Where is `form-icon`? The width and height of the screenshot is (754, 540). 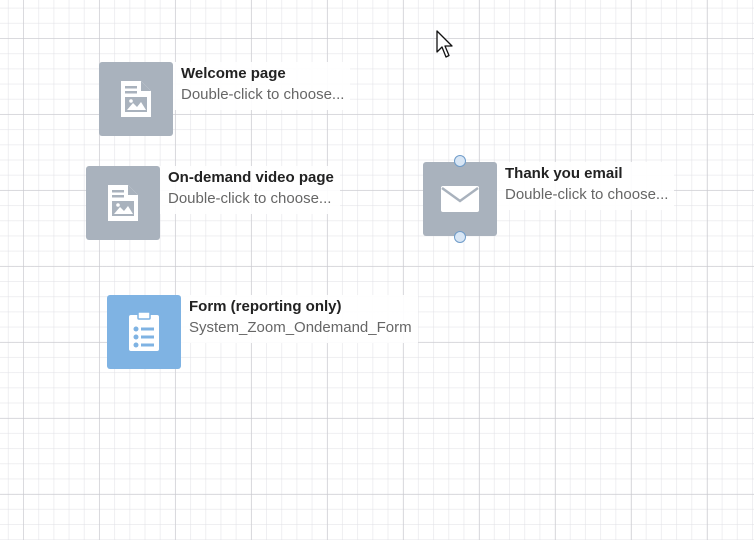
form-icon is located at coordinates (144, 331).